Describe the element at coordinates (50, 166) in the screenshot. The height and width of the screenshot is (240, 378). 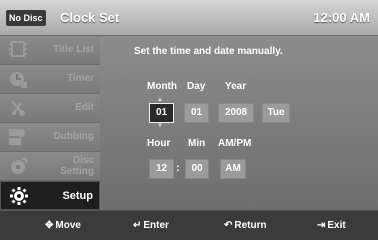
I see `sidebar-item-disc-setting: Disc Setting` at that location.